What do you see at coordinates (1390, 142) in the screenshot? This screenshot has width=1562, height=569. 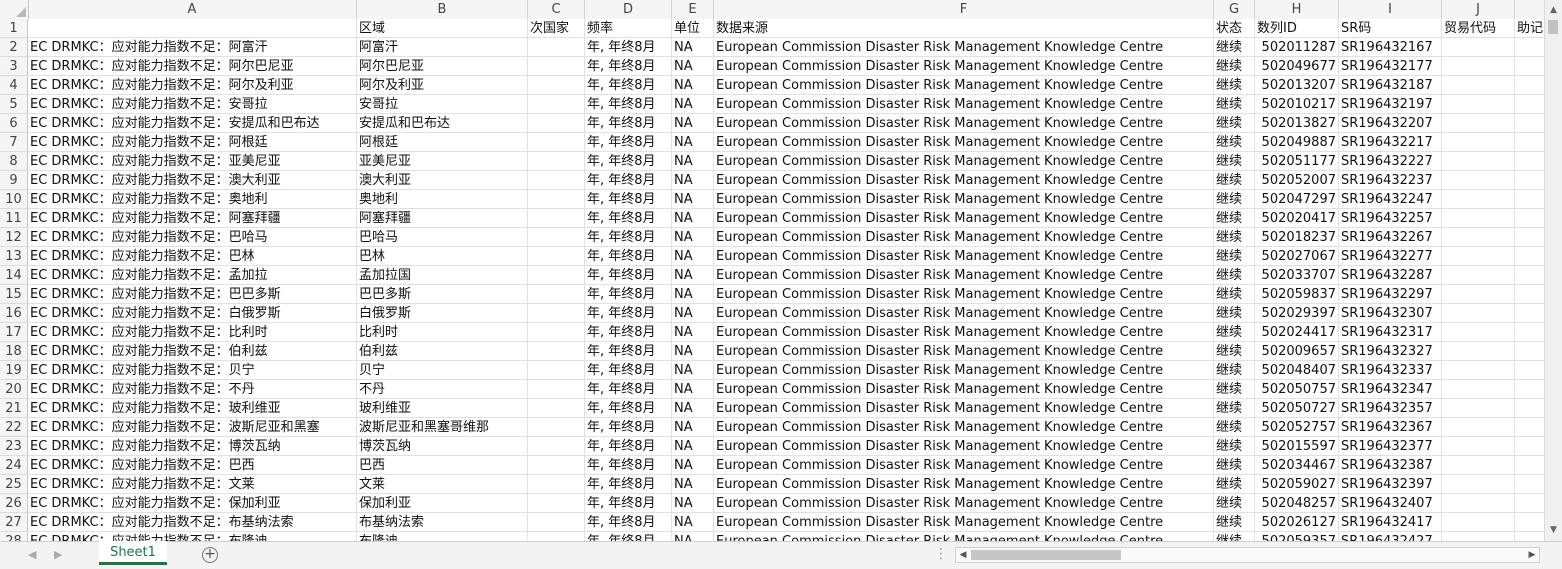 I see `table-cell: SR196432217` at bounding box center [1390, 142].